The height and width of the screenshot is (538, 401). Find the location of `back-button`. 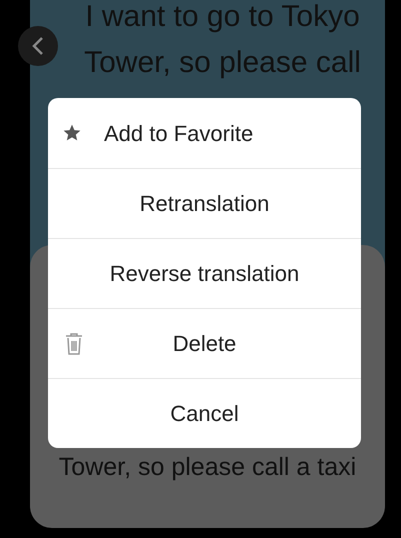

back-button is located at coordinates (38, 46).